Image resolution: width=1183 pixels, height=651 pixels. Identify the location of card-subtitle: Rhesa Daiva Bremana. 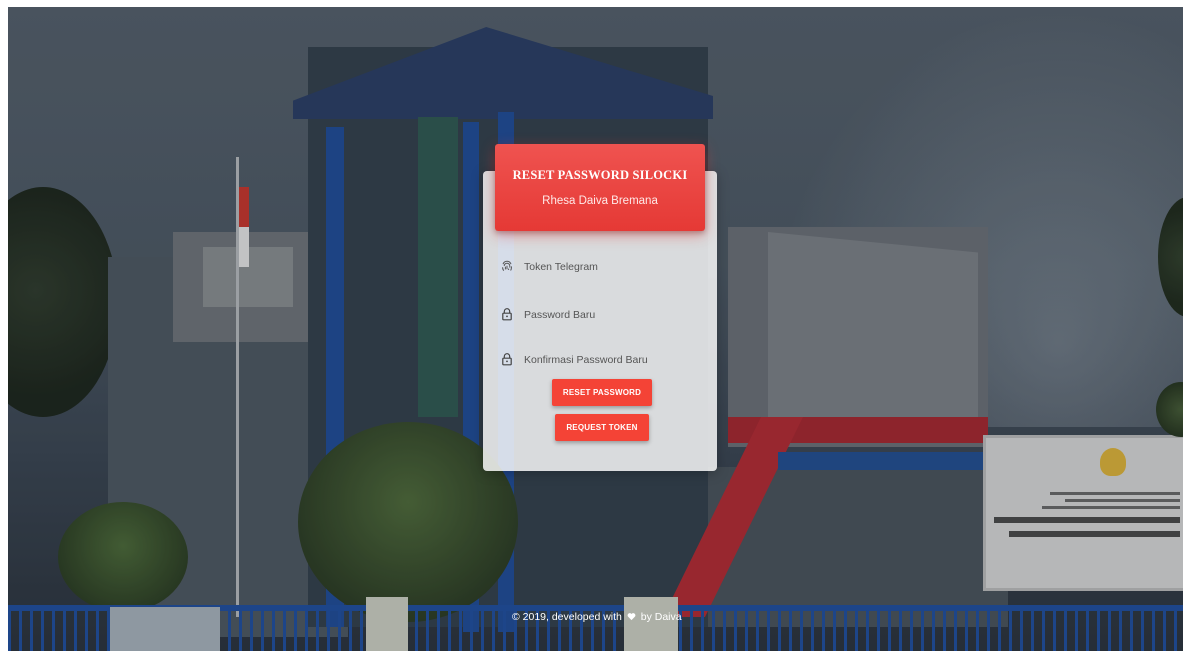
(600, 201).